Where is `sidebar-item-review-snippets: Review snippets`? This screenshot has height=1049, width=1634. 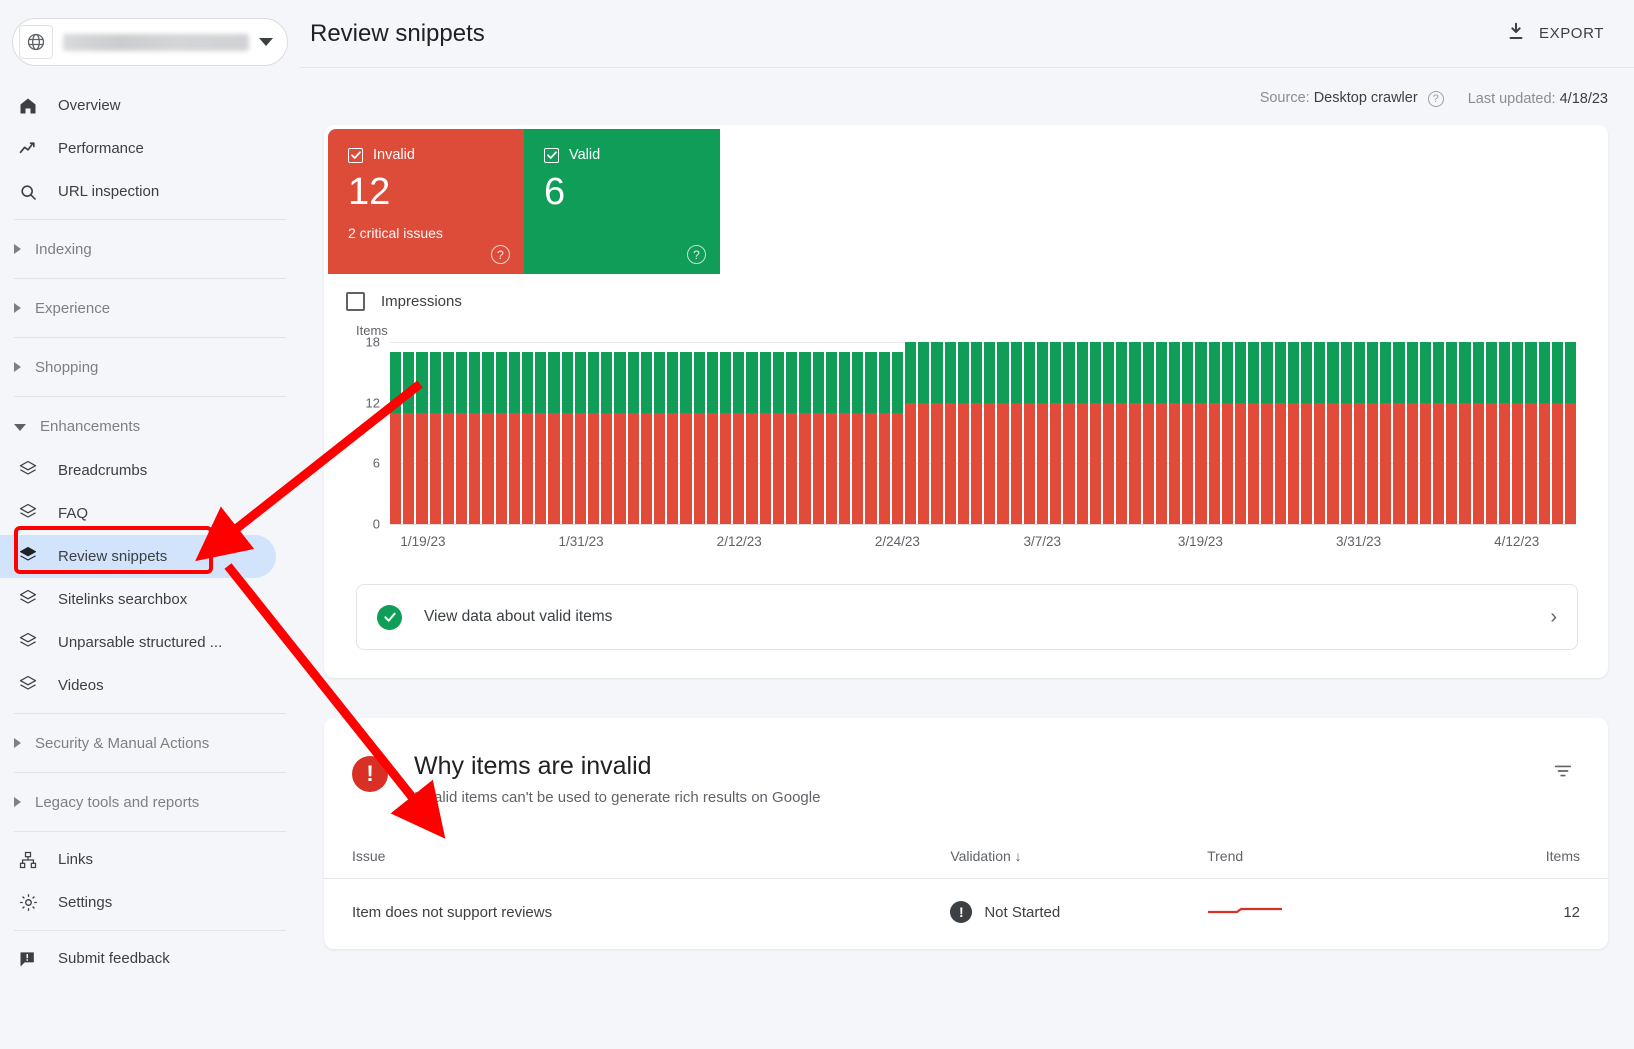 sidebar-item-review-snippets: Review snippets is located at coordinates (138, 556).